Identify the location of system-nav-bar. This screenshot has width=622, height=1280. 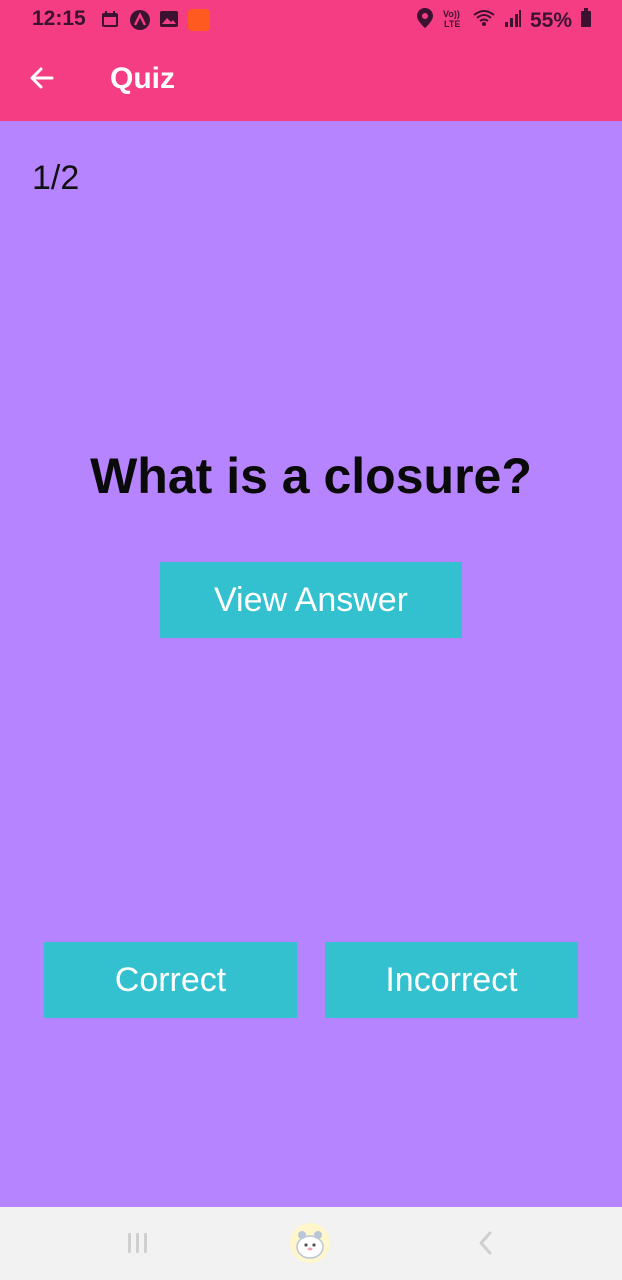
(311, 1243).